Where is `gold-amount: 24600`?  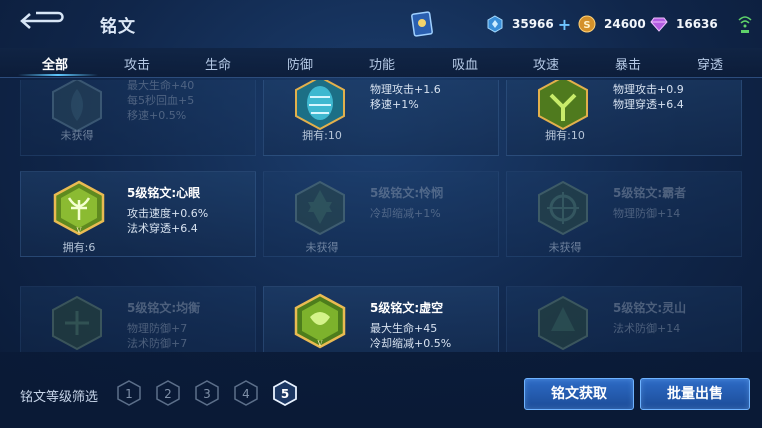
gold-amount: 24600 is located at coordinates (625, 24).